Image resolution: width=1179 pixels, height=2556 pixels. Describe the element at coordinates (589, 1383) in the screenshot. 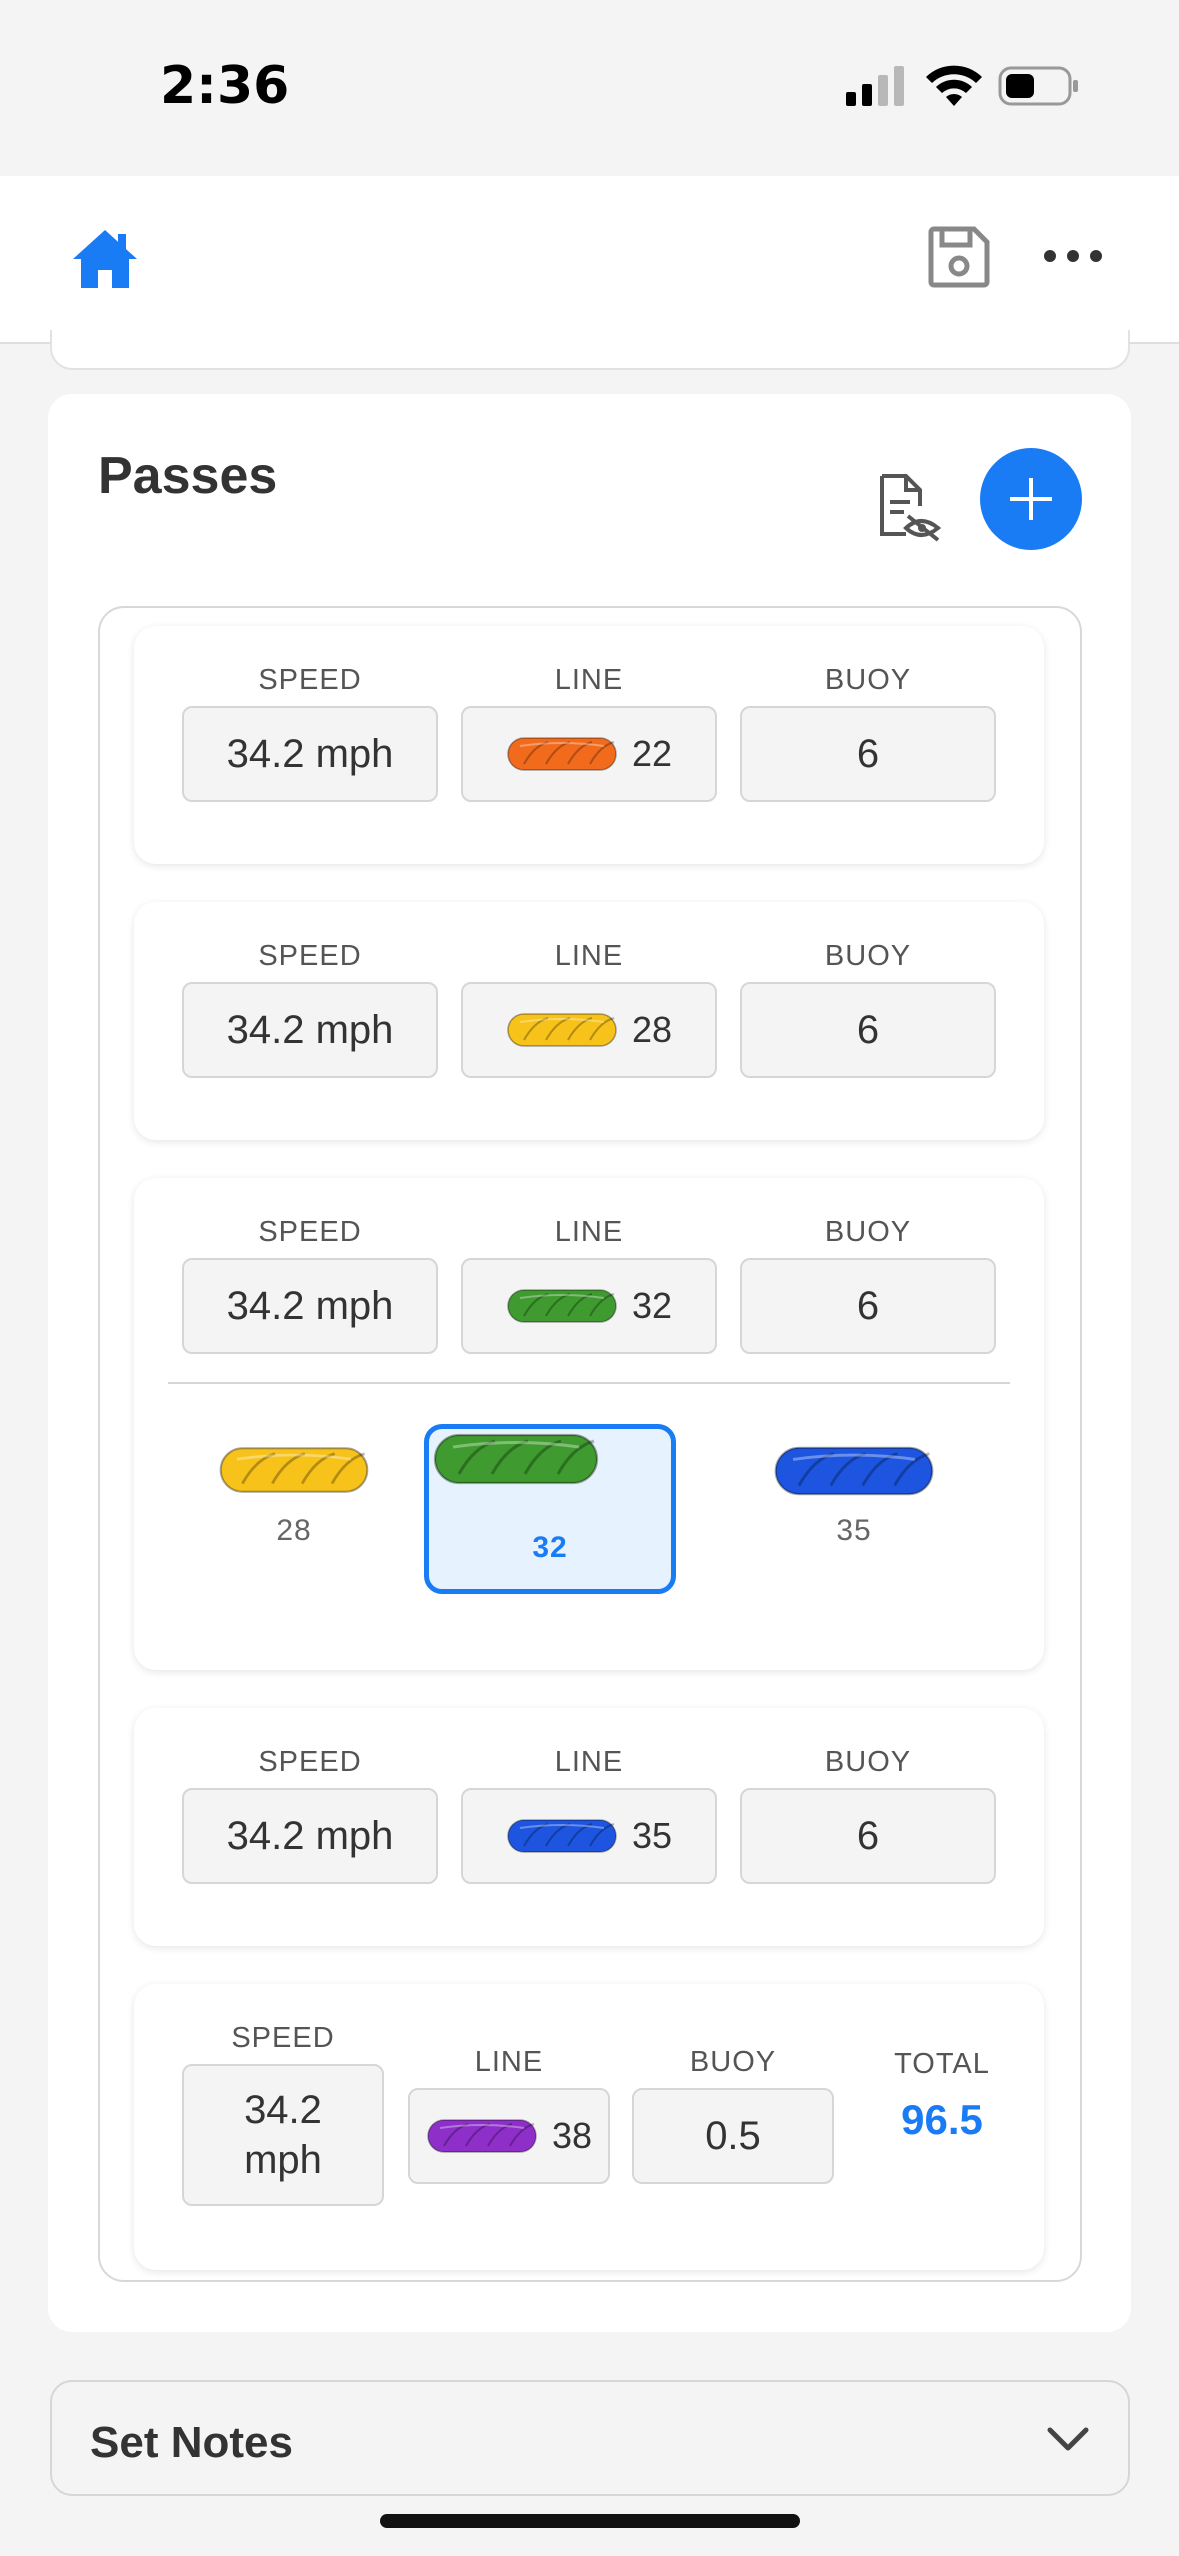

I see `divider` at that location.